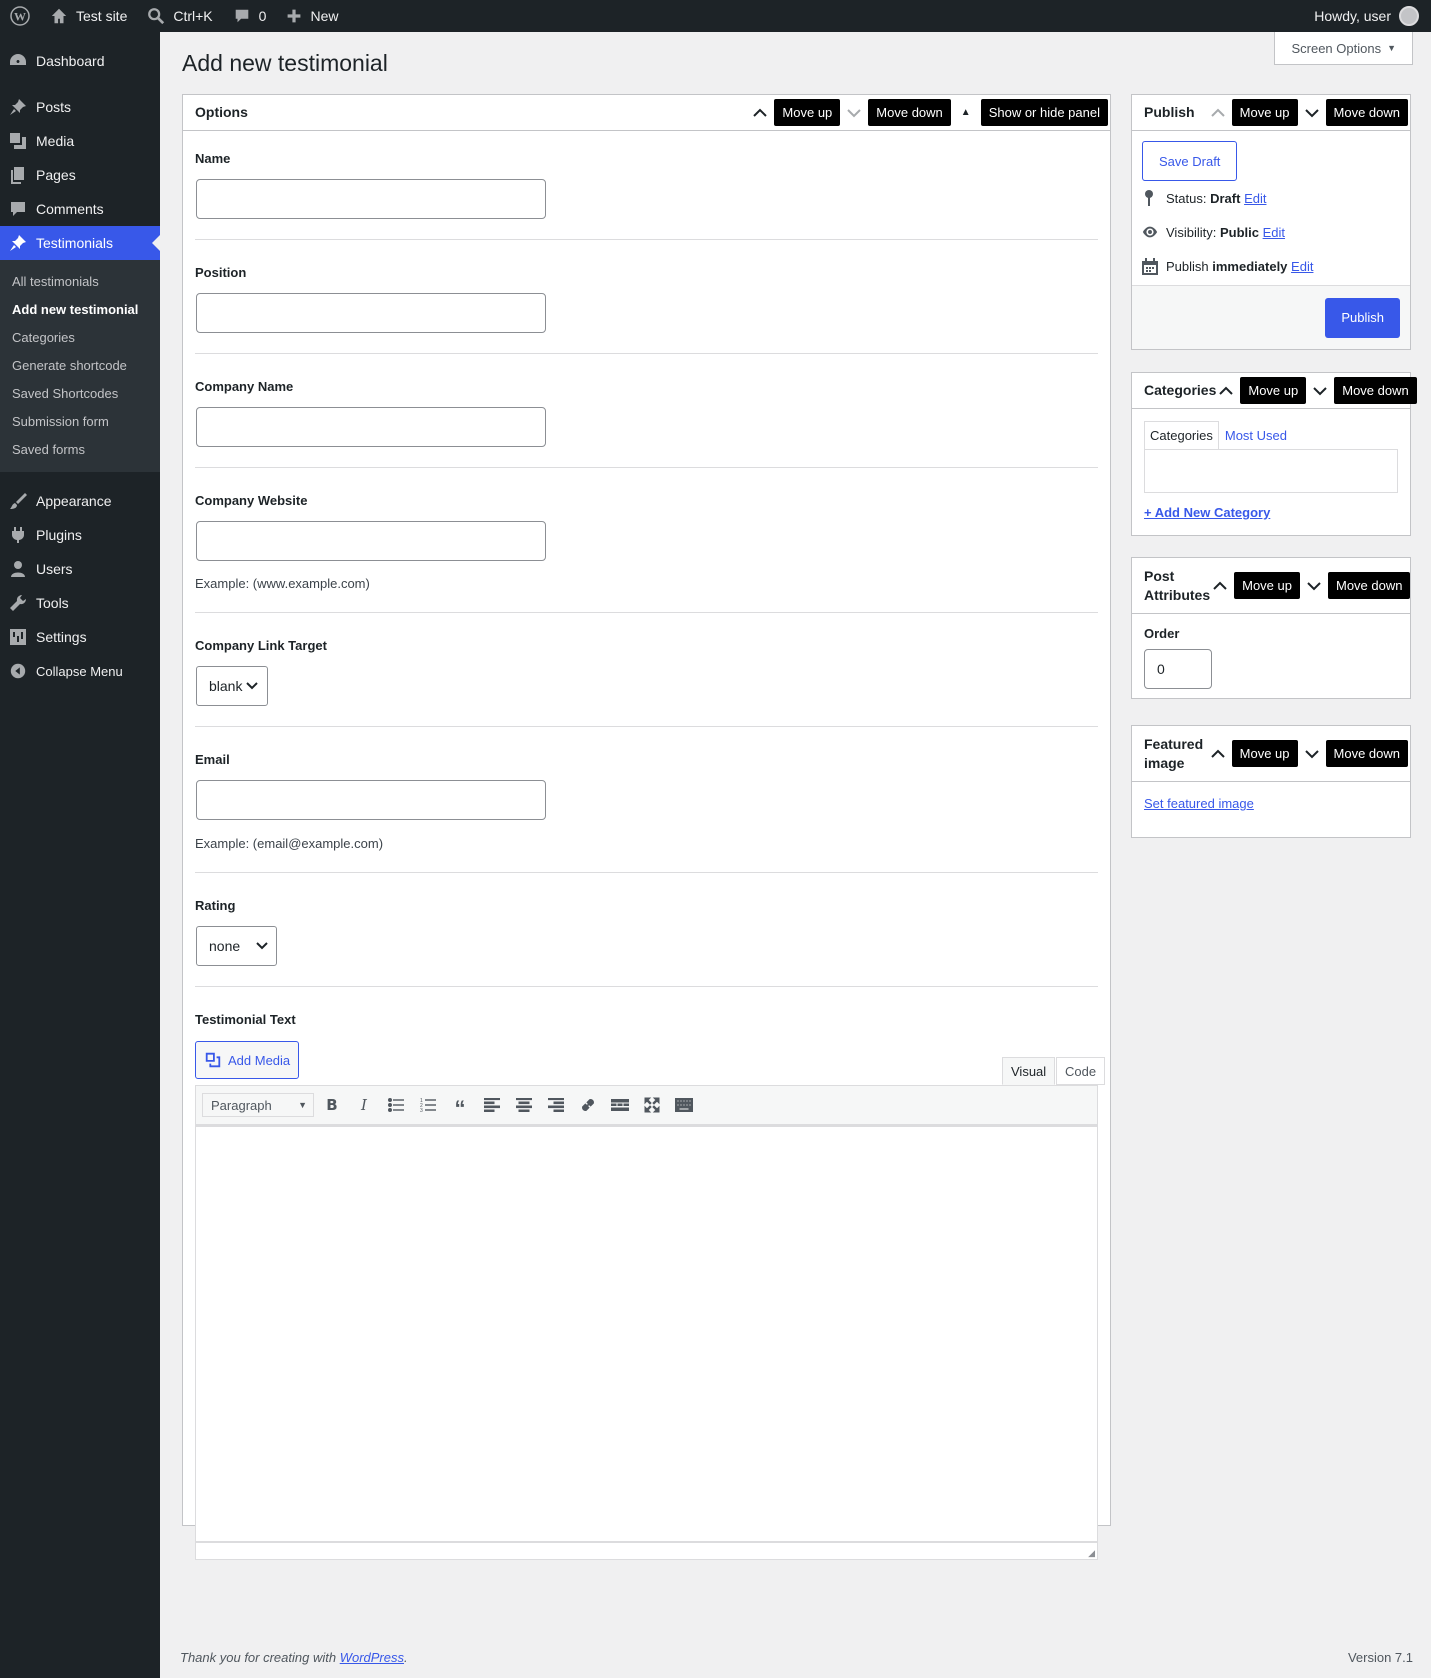 Image resolution: width=1431 pixels, height=1678 pixels. What do you see at coordinates (80, 243) in the screenshot?
I see `menu-testimonials: Testimonials` at bounding box center [80, 243].